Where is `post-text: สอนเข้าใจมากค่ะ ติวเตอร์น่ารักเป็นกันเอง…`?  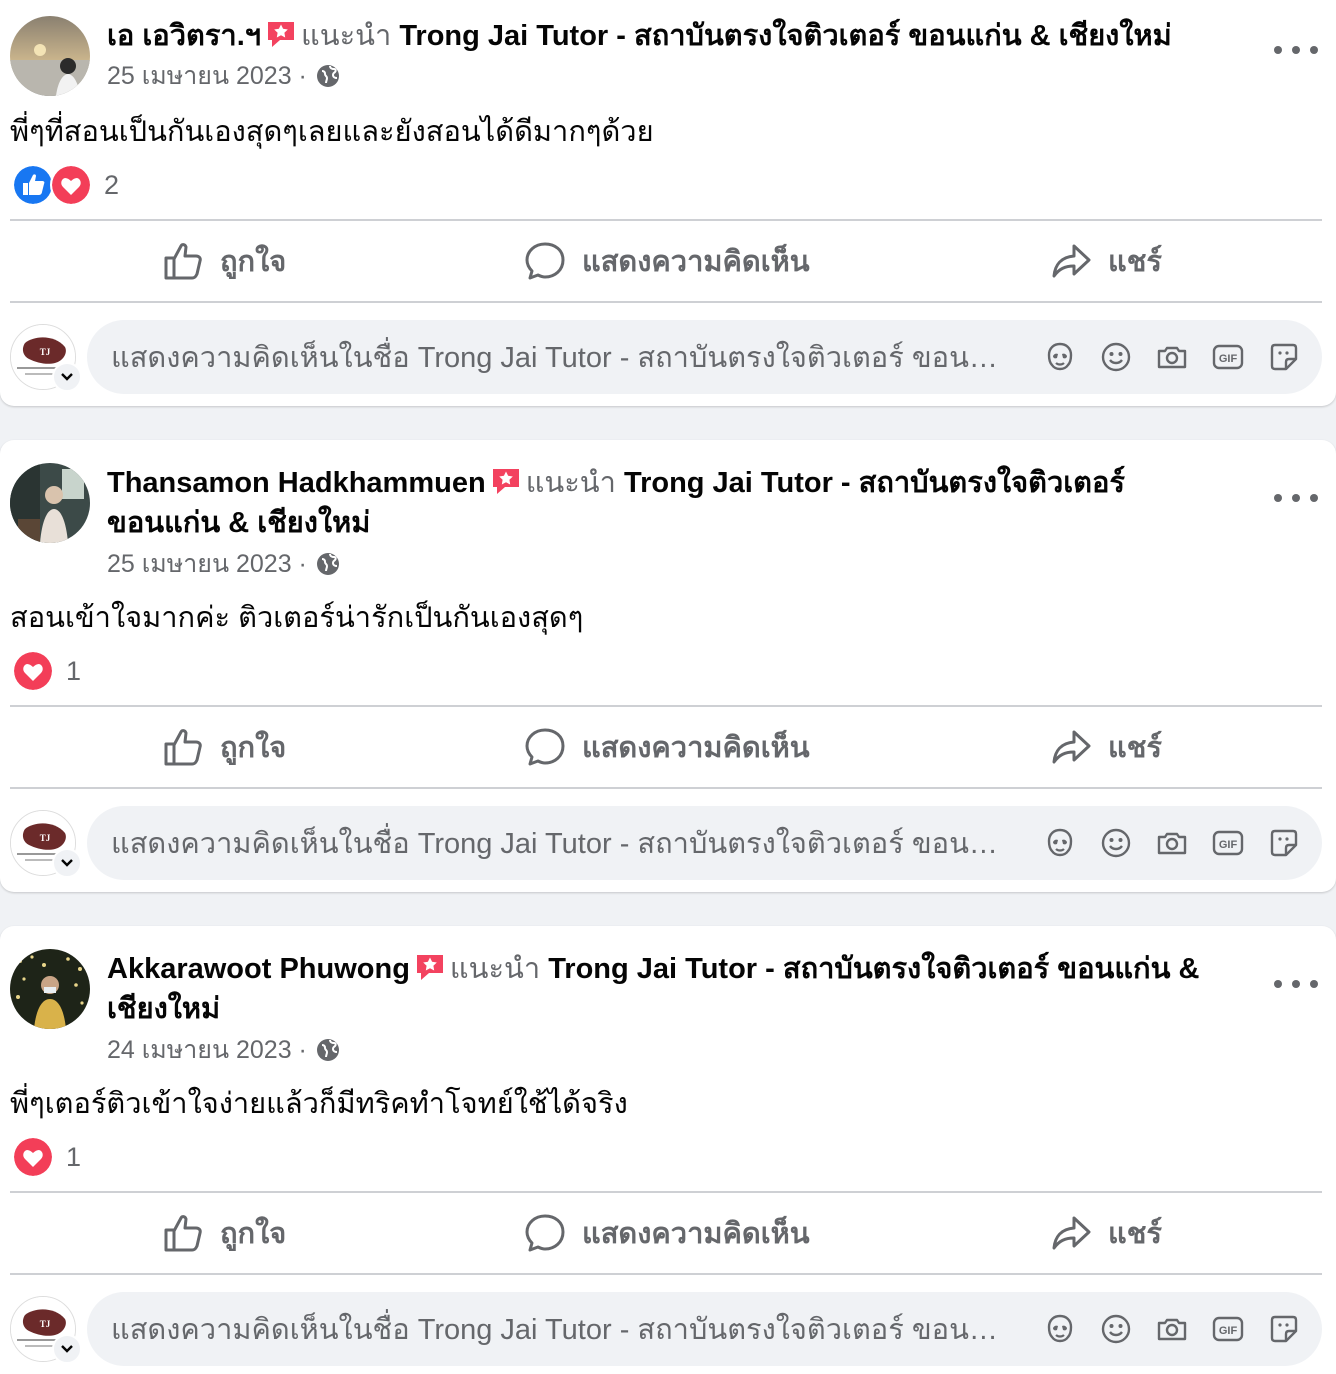 post-text: สอนเข้าใจมากค่ะ ติวเตอร์น่ารักเป็นกันเอง… is located at coordinates (297, 618).